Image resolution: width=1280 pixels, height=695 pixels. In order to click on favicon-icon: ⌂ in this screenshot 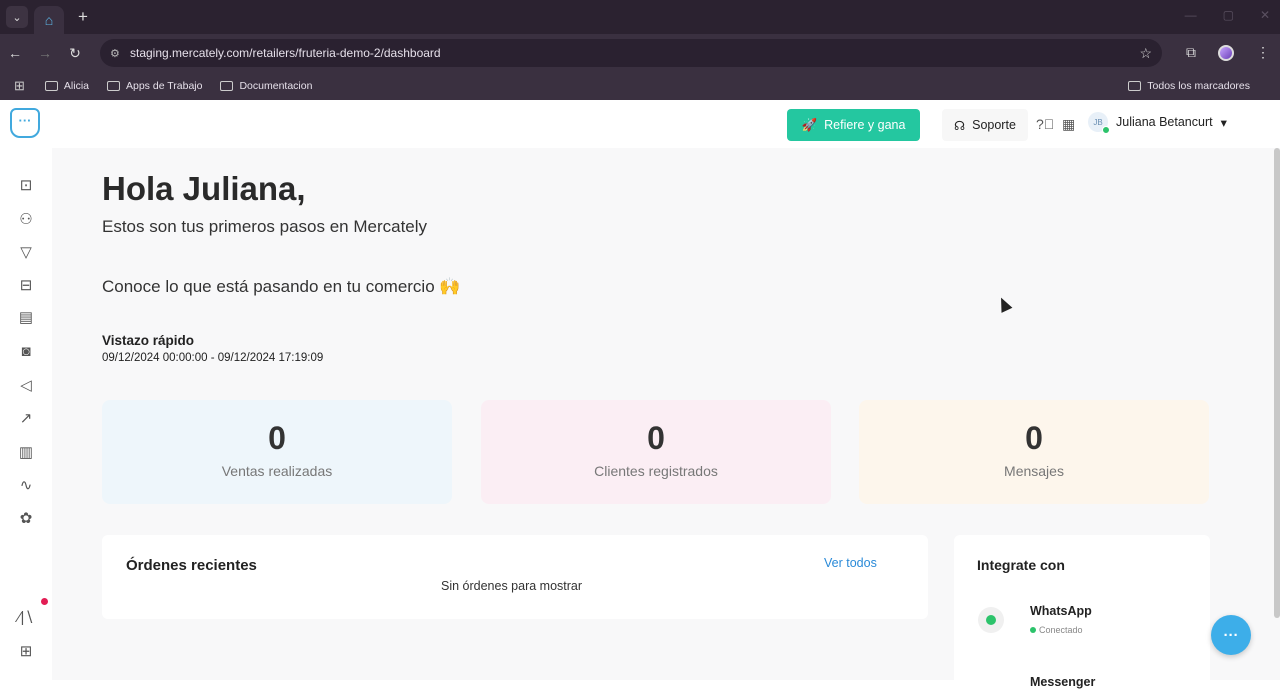, I will do `click(49, 20)`.